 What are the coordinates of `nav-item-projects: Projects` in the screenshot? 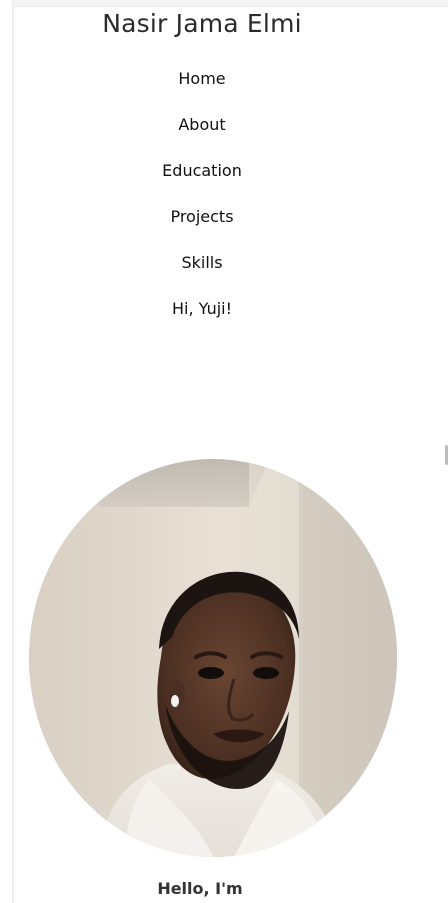 It's located at (202, 217).